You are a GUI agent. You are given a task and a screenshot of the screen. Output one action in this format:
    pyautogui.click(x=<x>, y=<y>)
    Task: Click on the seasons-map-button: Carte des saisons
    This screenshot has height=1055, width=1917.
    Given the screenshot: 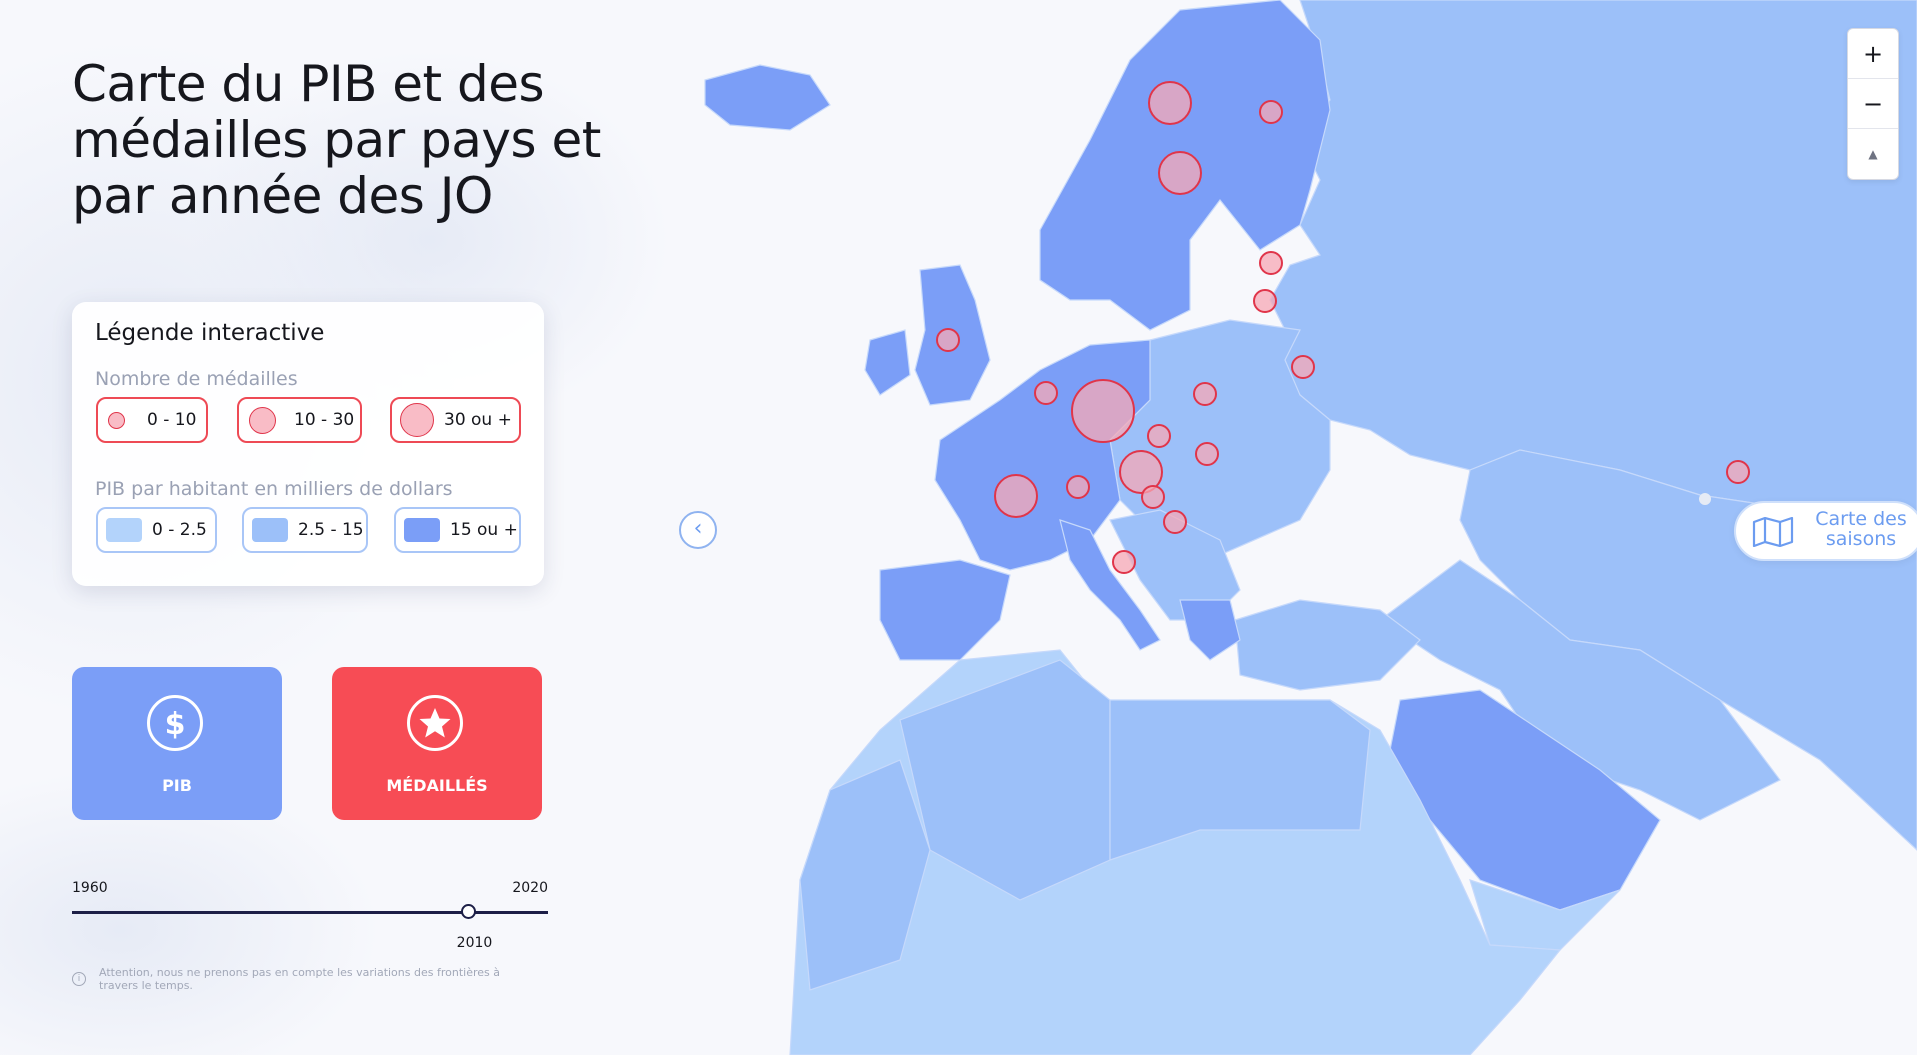 What is the action you would take?
    pyautogui.click(x=1825, y=531)
    